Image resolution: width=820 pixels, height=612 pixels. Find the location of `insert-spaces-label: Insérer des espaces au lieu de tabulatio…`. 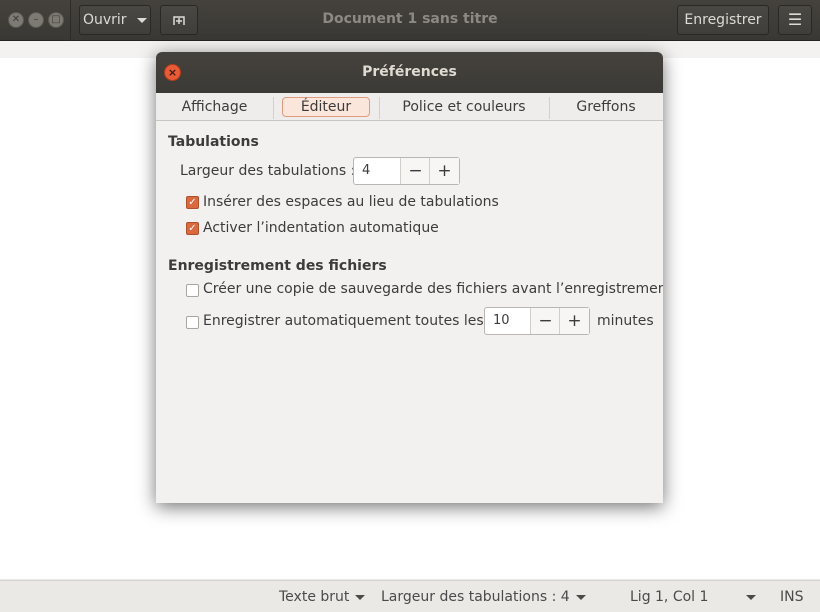

insert-spaces-label: Insérer des espaces au lieu de tabulatio… is located at coordinates (351, 202).